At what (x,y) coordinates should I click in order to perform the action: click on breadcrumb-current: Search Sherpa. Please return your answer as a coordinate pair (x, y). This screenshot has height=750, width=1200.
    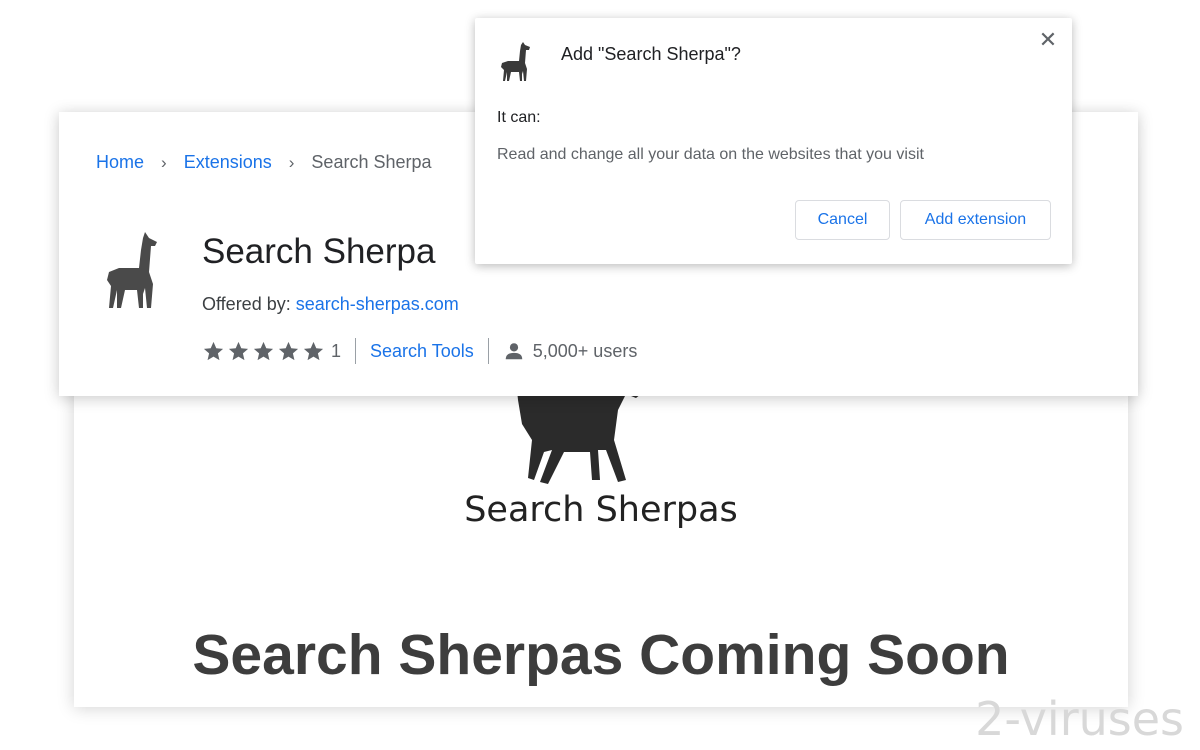
    Looking at the image, I should click on (371, 162).